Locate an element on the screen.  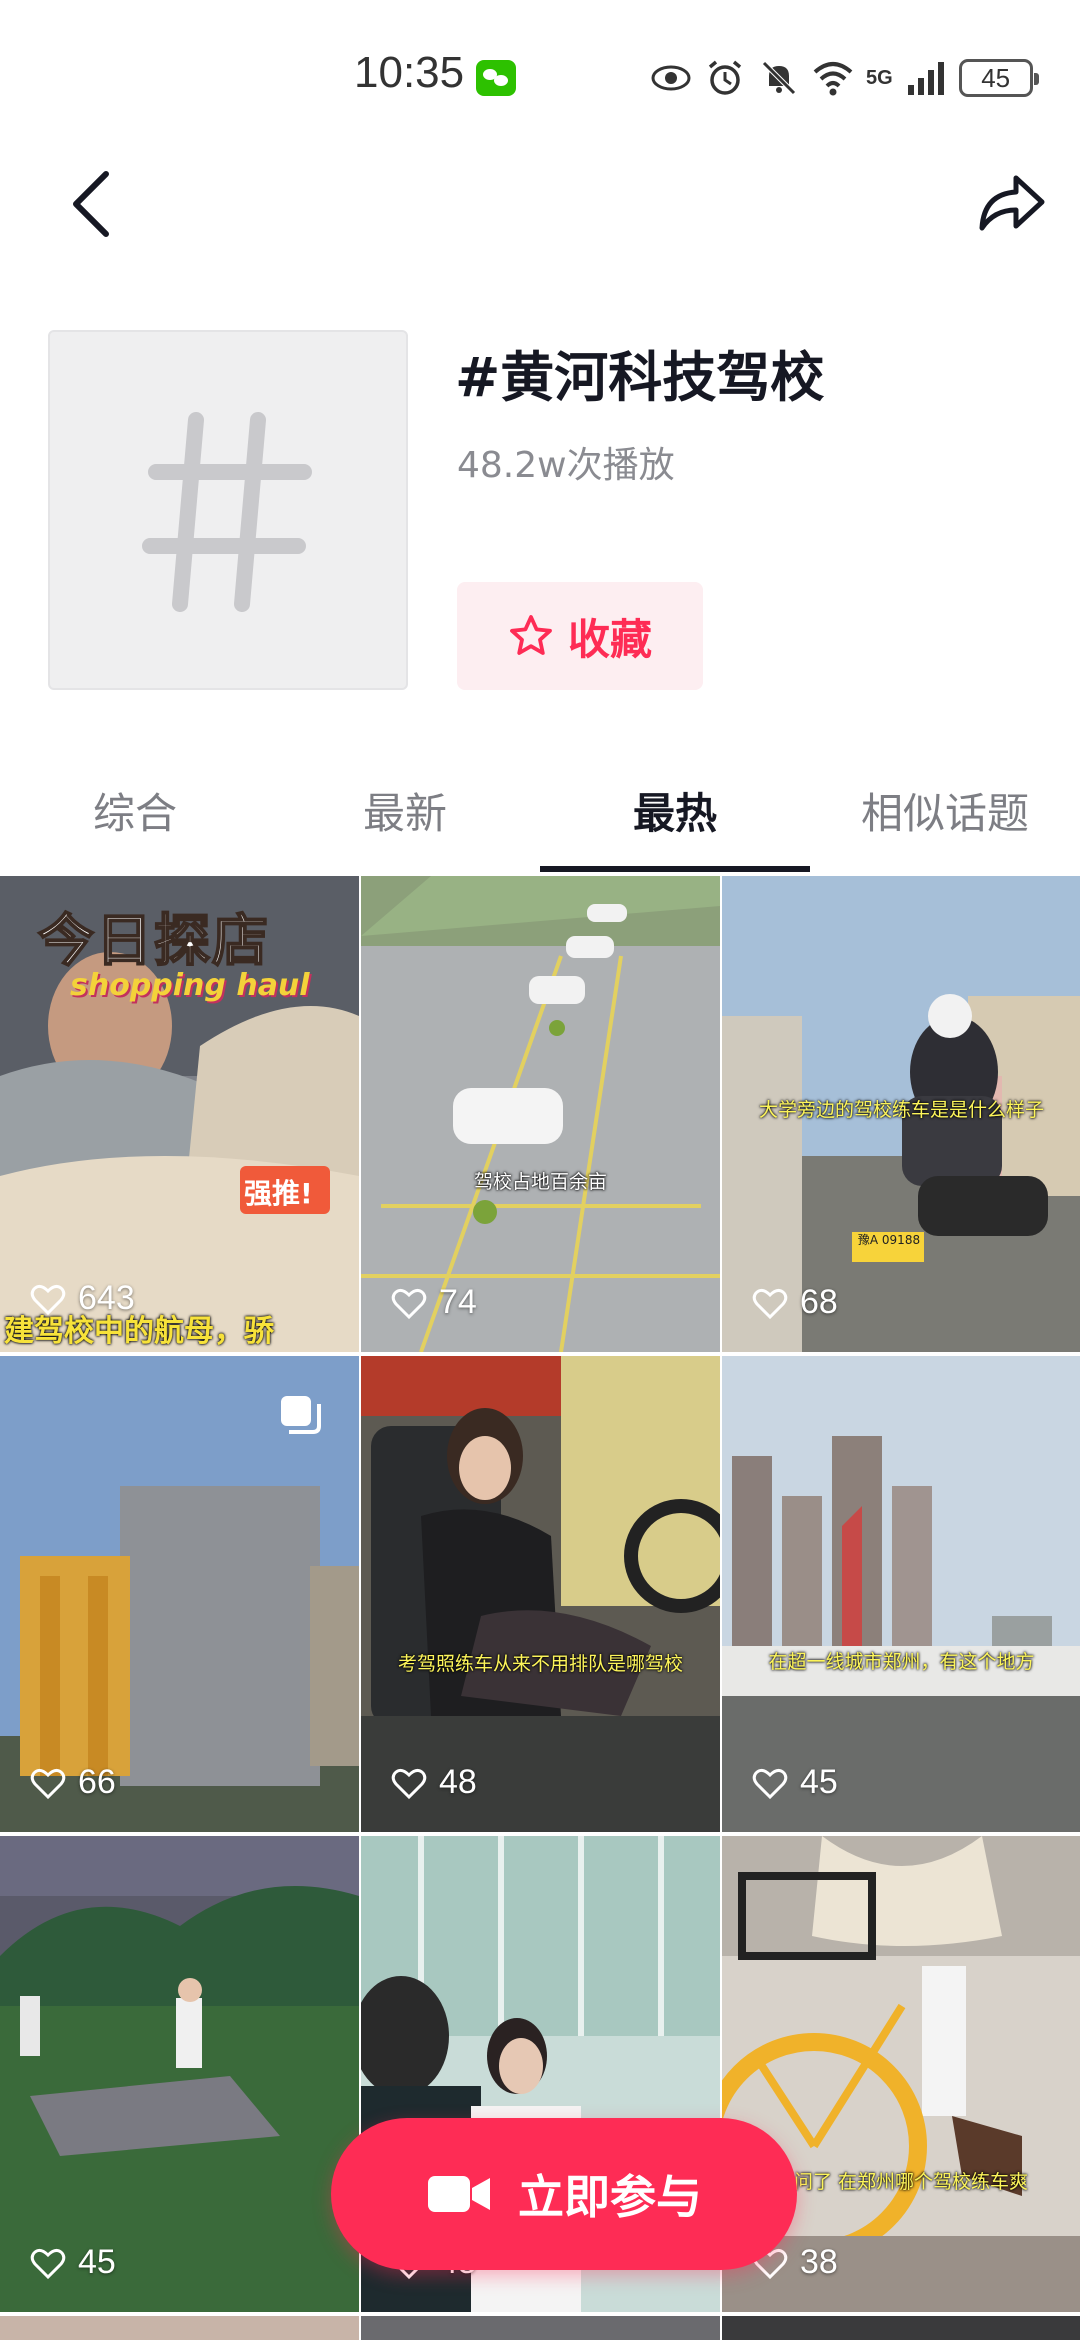
video-card-6: 在超一线城市郑州，有这个地方 45 is located at coordinates (901, 1594).